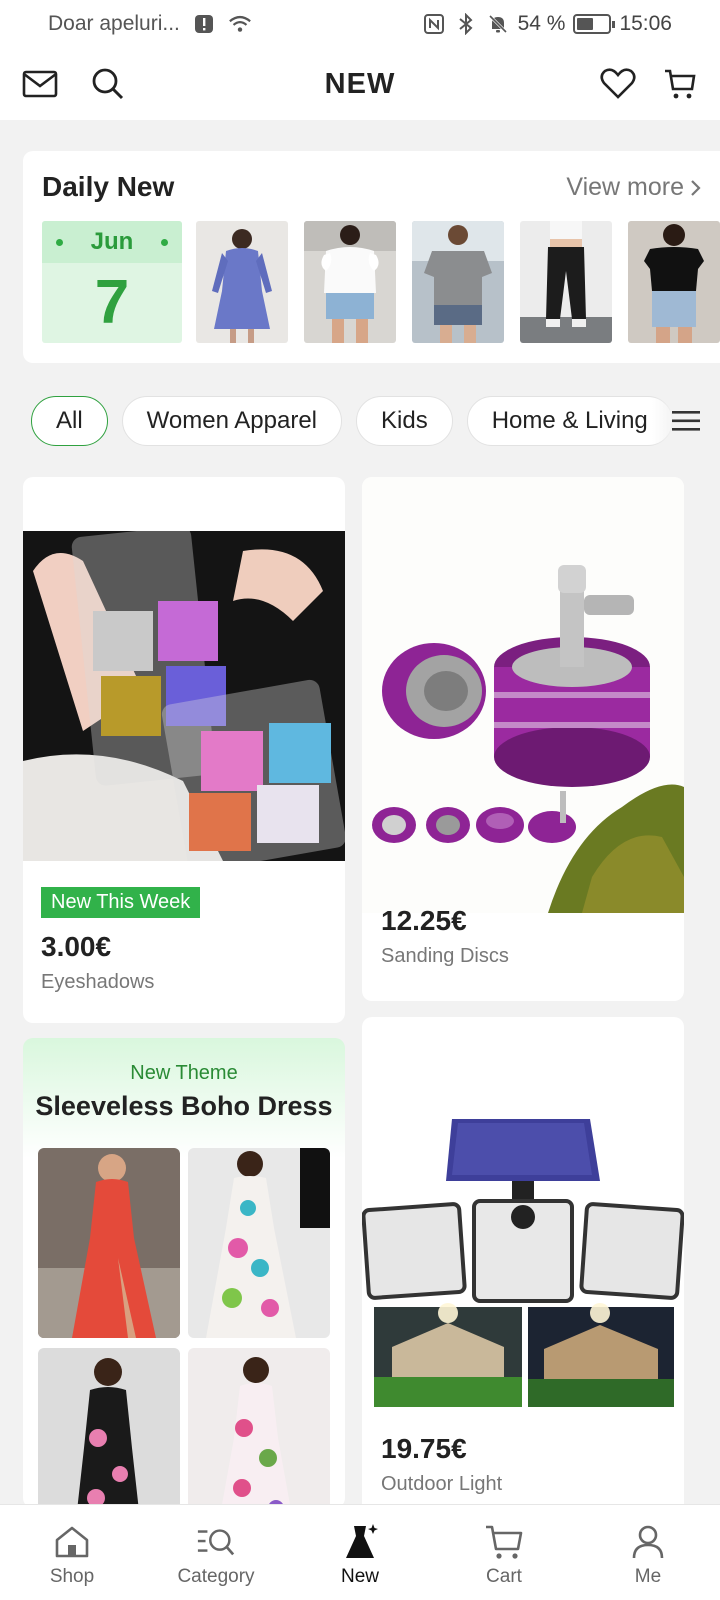  Describe the element at coordinates (504, 1576) in the screenshot. I see `nav-cart-label: Cart` at that location.